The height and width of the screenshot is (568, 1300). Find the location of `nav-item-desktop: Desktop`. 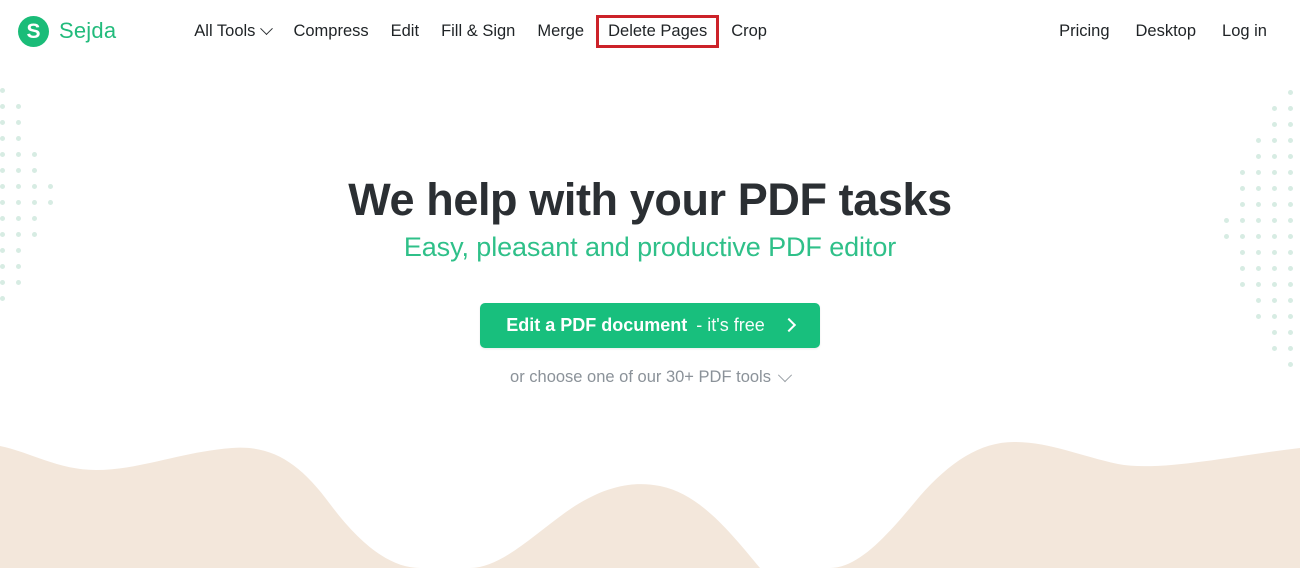

nav-item-desktop: Desktop is located at coordinates (1166, 31).